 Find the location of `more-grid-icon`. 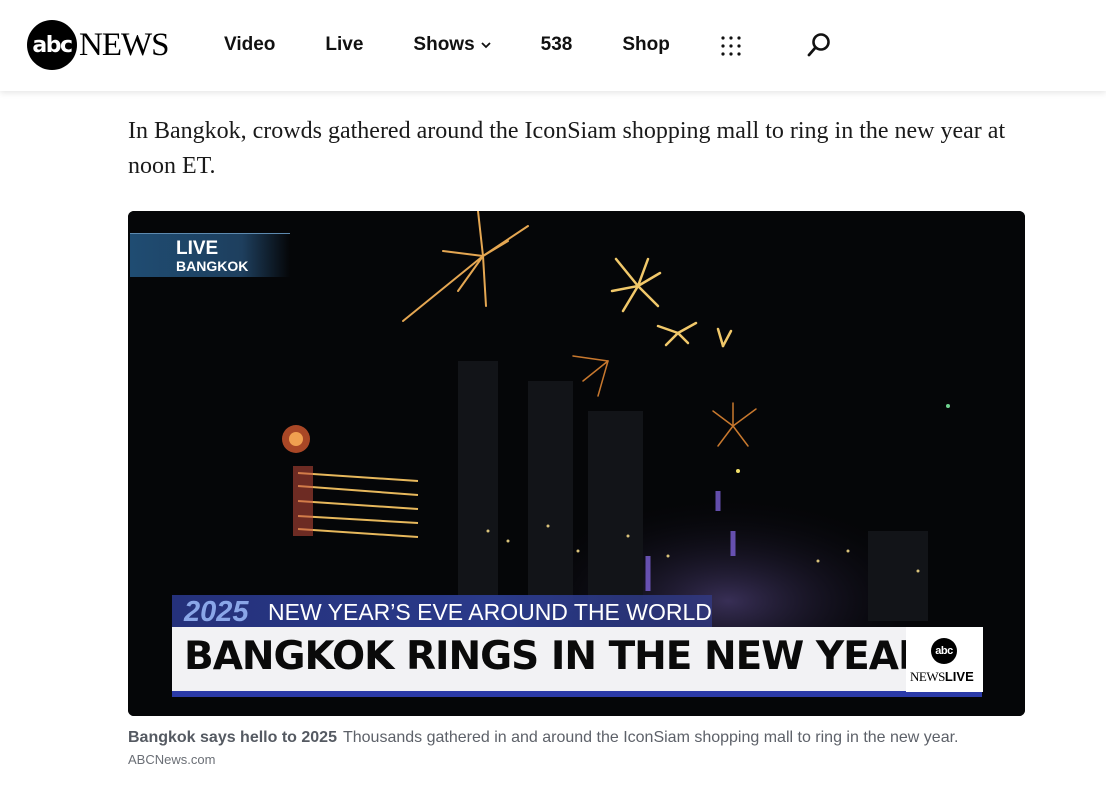

more-grid-icon is located at coordinates (731, 46).